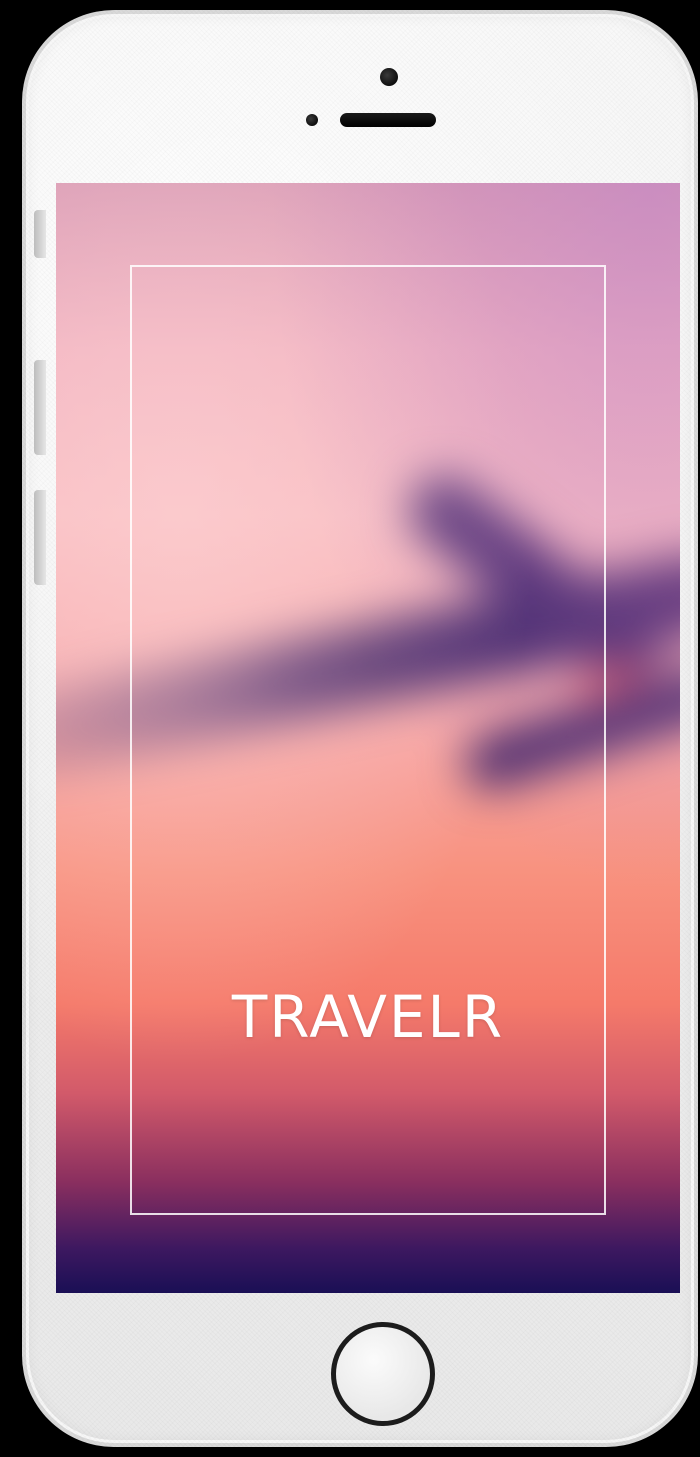 Image resolution: width=700 pixels, height=1457 pixels. I want to click on volume-up-button, so click(40, 407).